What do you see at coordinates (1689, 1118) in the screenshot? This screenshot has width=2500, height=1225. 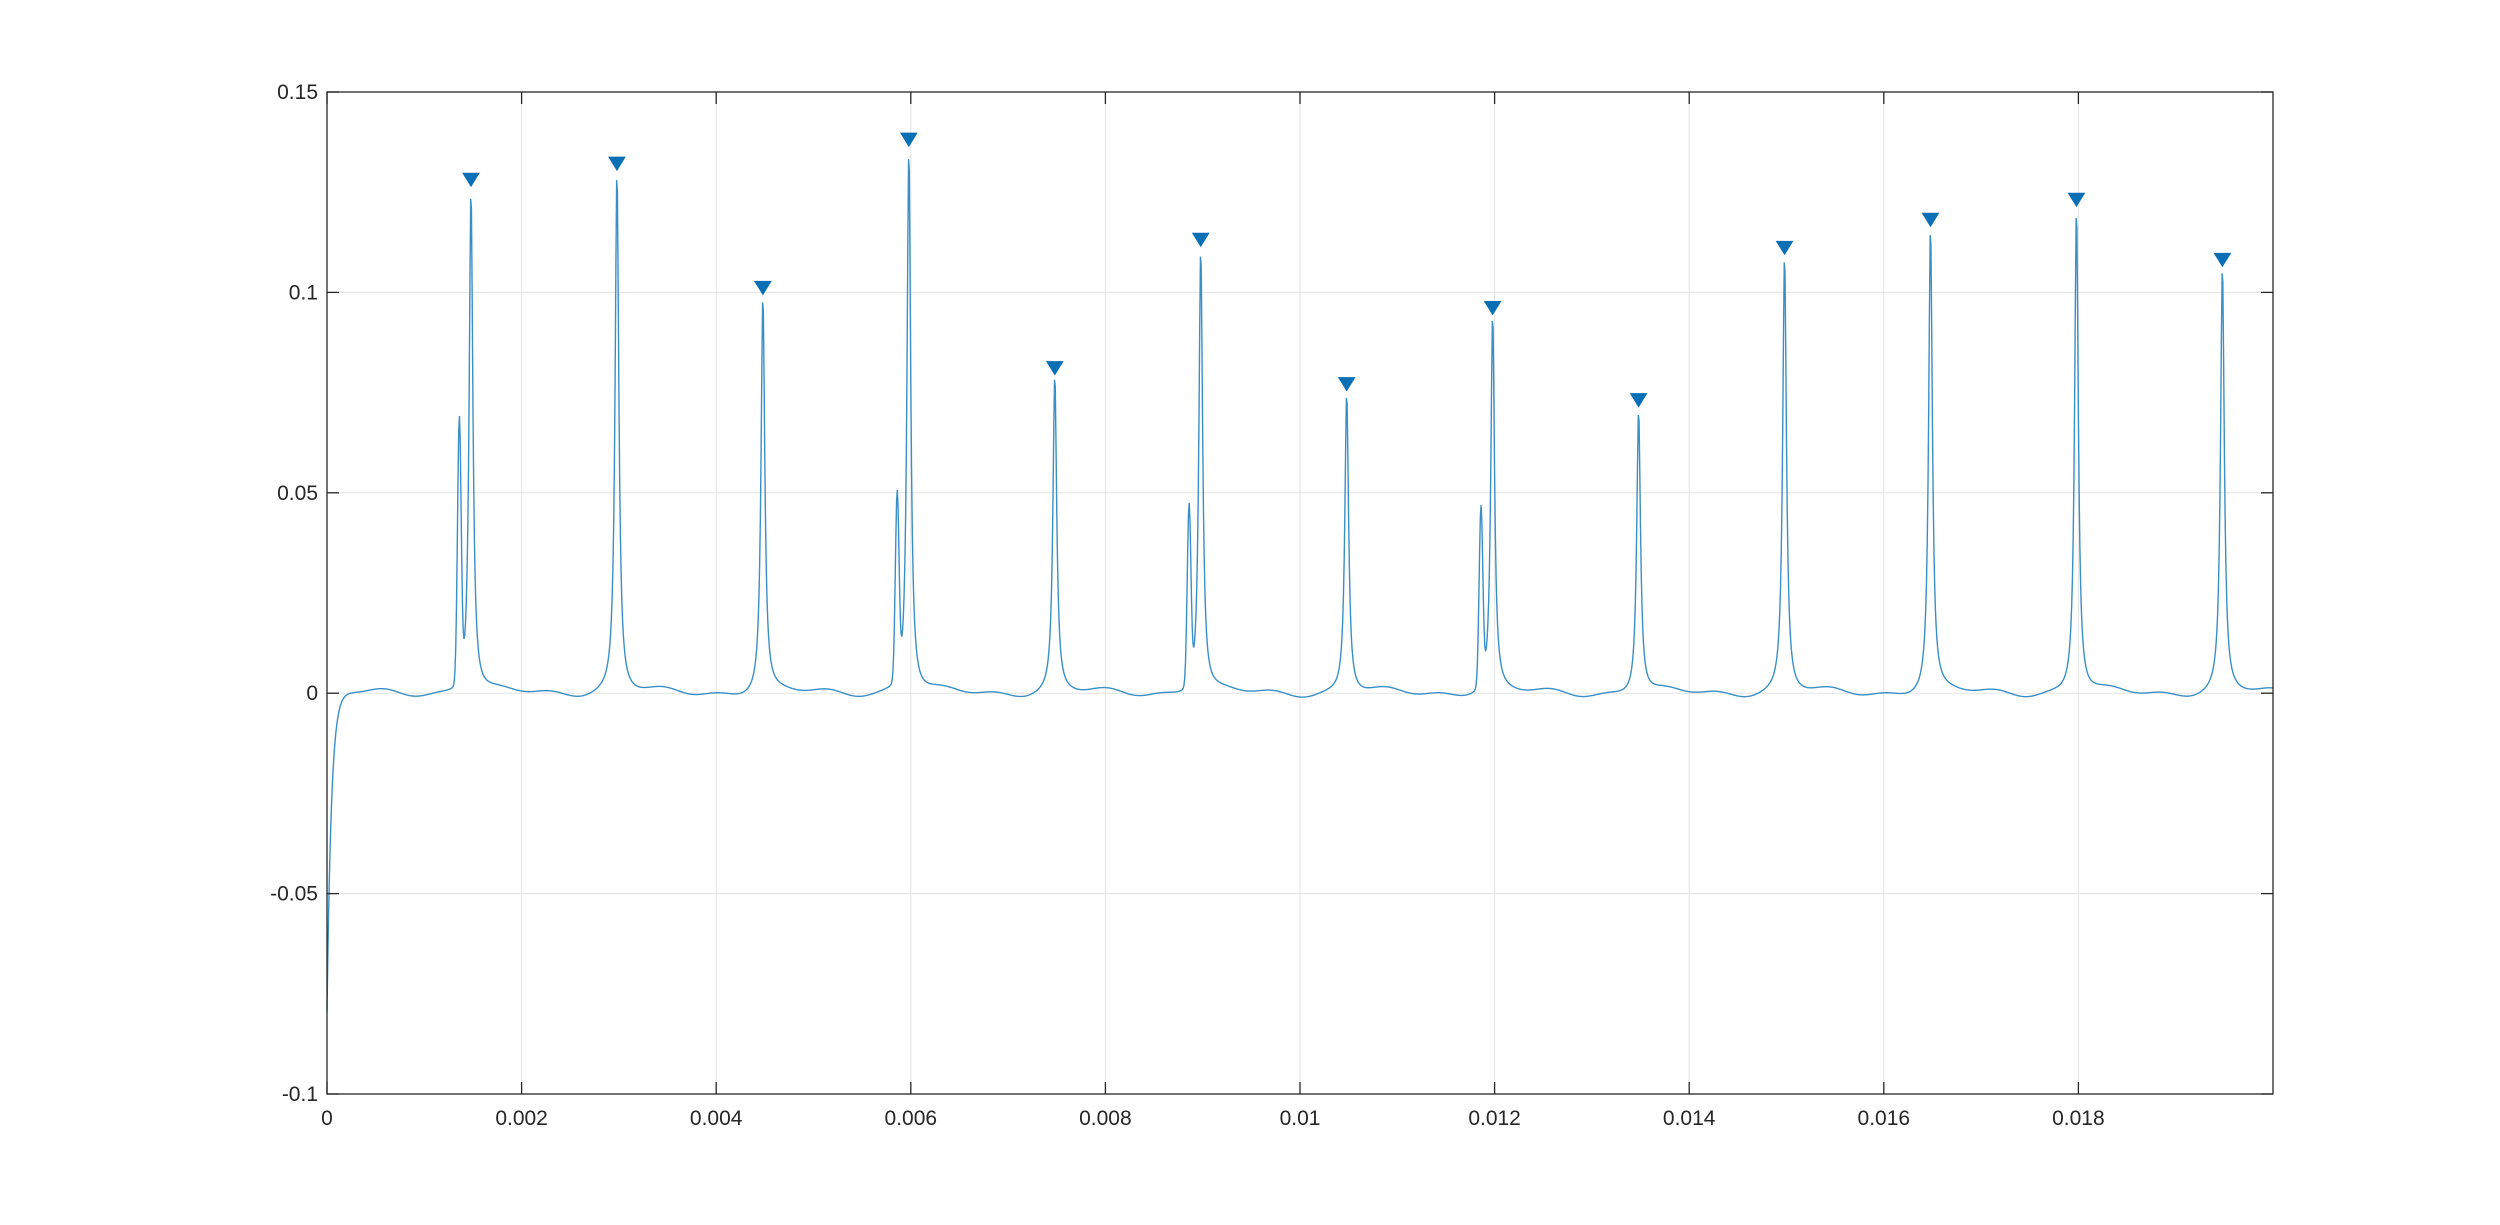 I see `x-tick-label: 0.014` at bounding box center [1689, 1118].